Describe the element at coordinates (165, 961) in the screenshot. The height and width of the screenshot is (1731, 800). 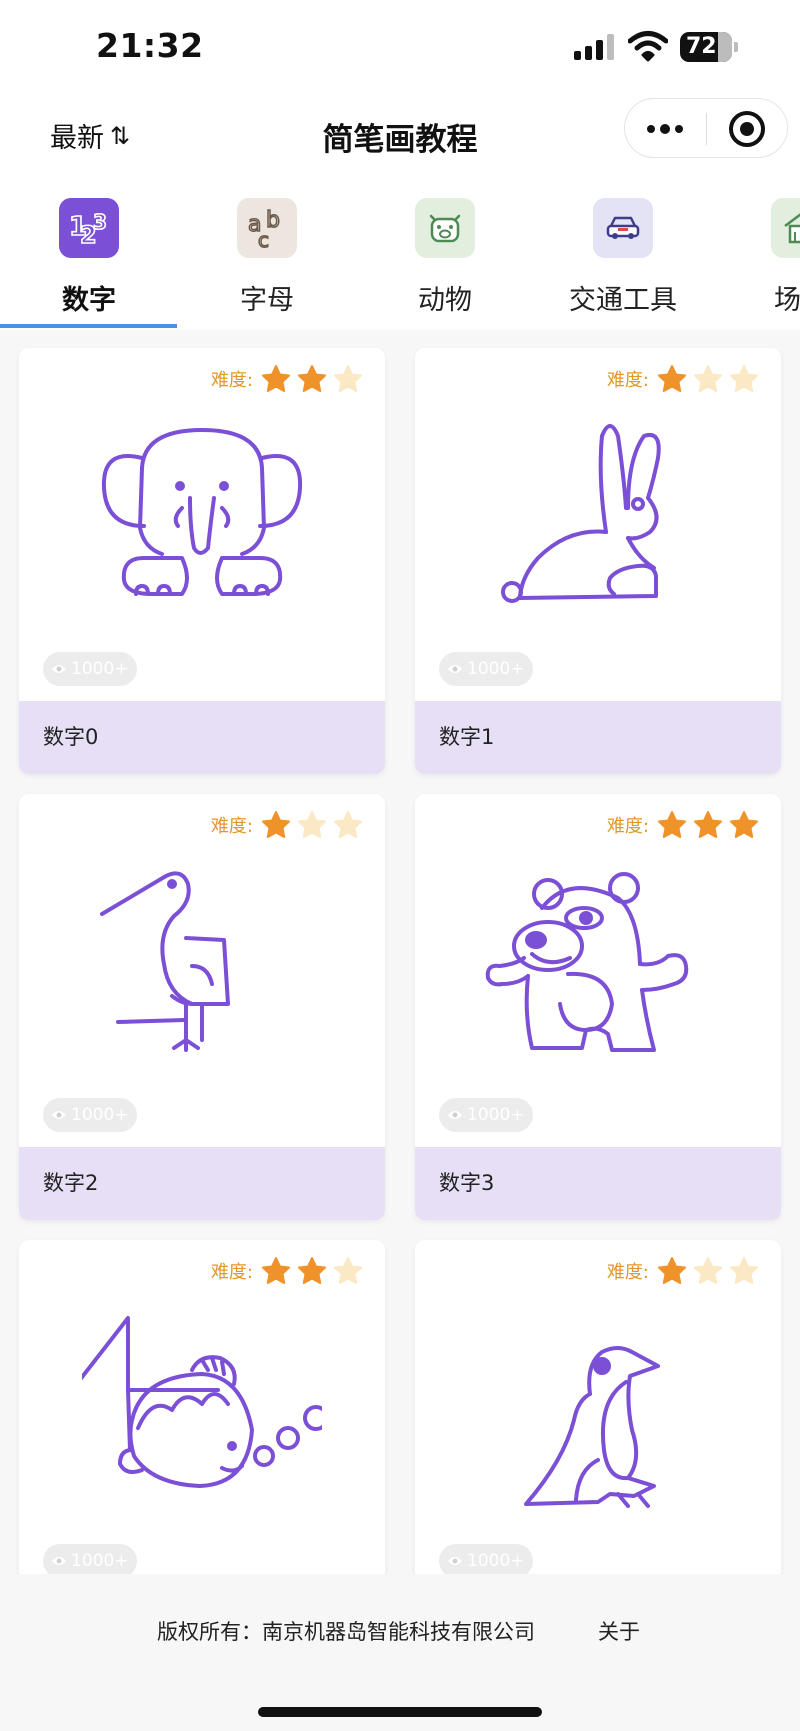
I see `bird-drawing` at that location.